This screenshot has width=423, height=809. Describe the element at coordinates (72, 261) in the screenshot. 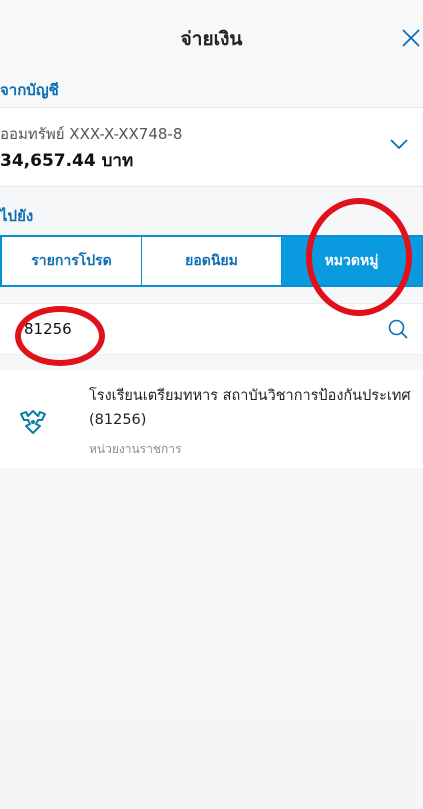

I see `tab-favorites: รายการโปรด` at that location.